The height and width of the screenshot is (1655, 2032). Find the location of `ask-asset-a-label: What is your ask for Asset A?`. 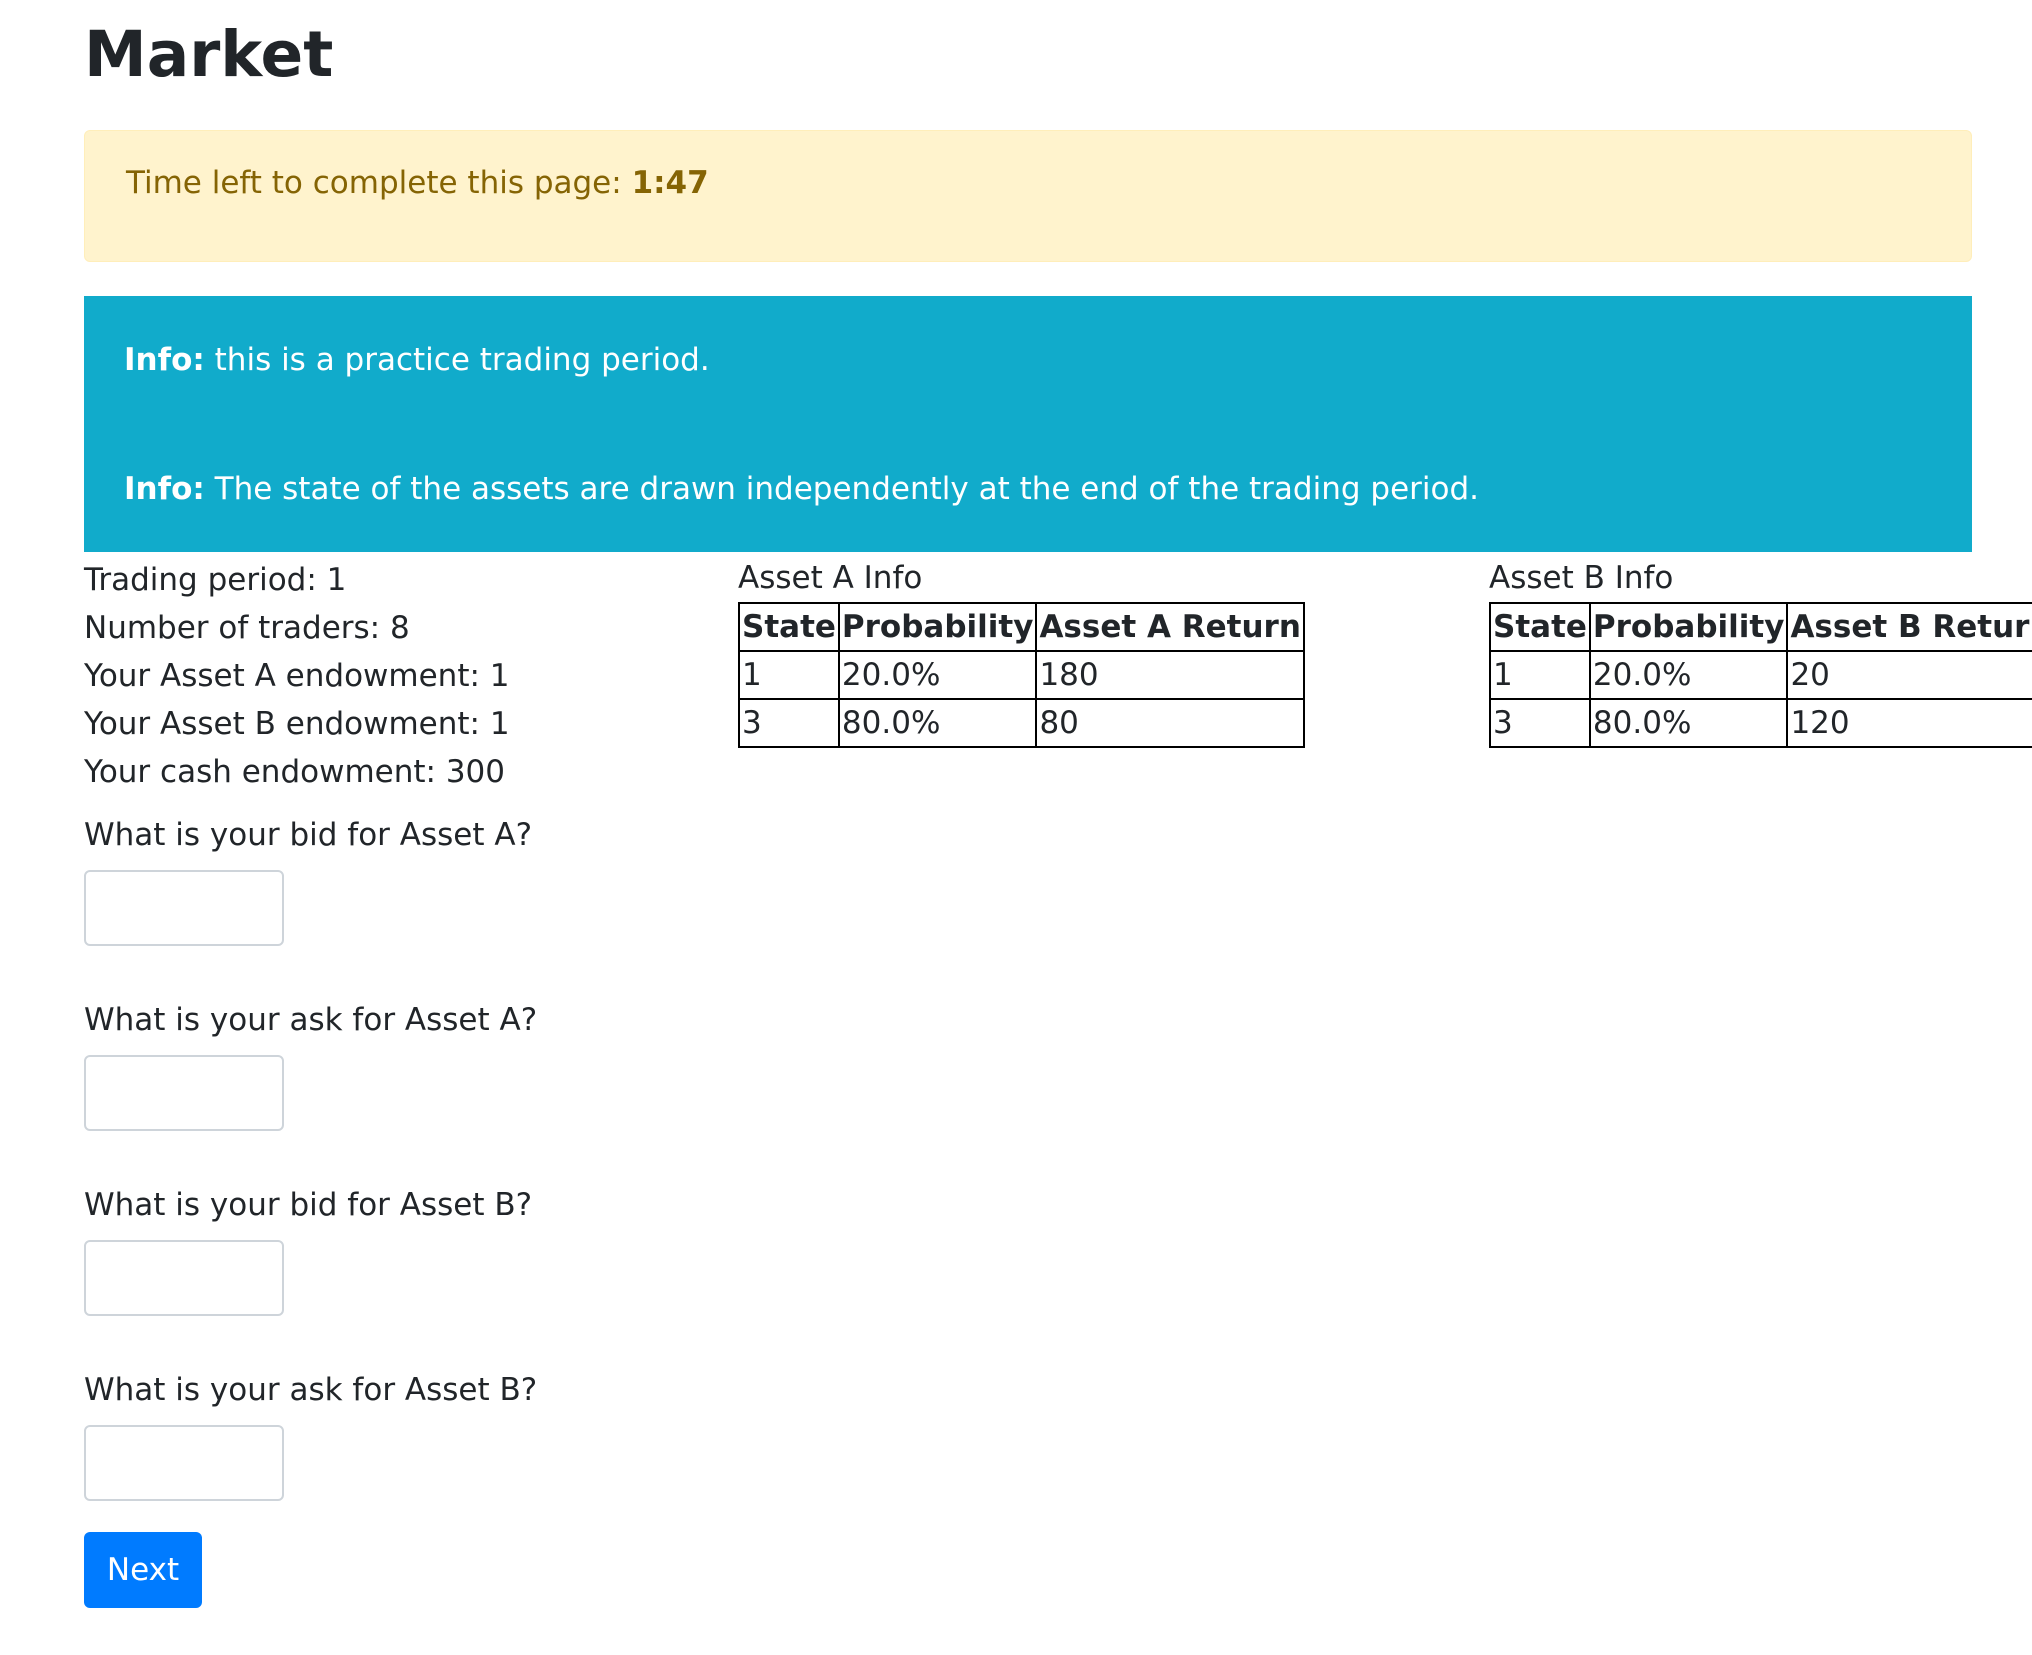

ask-asset-a-label: What is your ask for Asset A? is located at coordinates (311, 1020).